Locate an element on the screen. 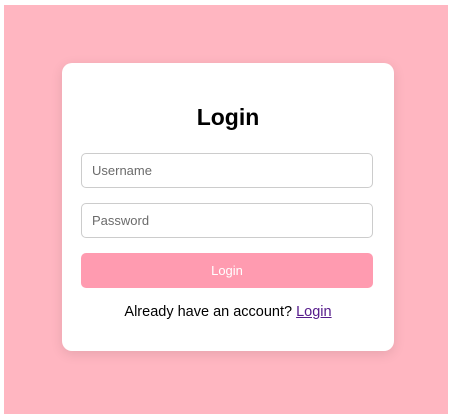 Image resolution: width=452 pixels, height=419 pixels. login-link: Login is located at coordinates (313, 312).